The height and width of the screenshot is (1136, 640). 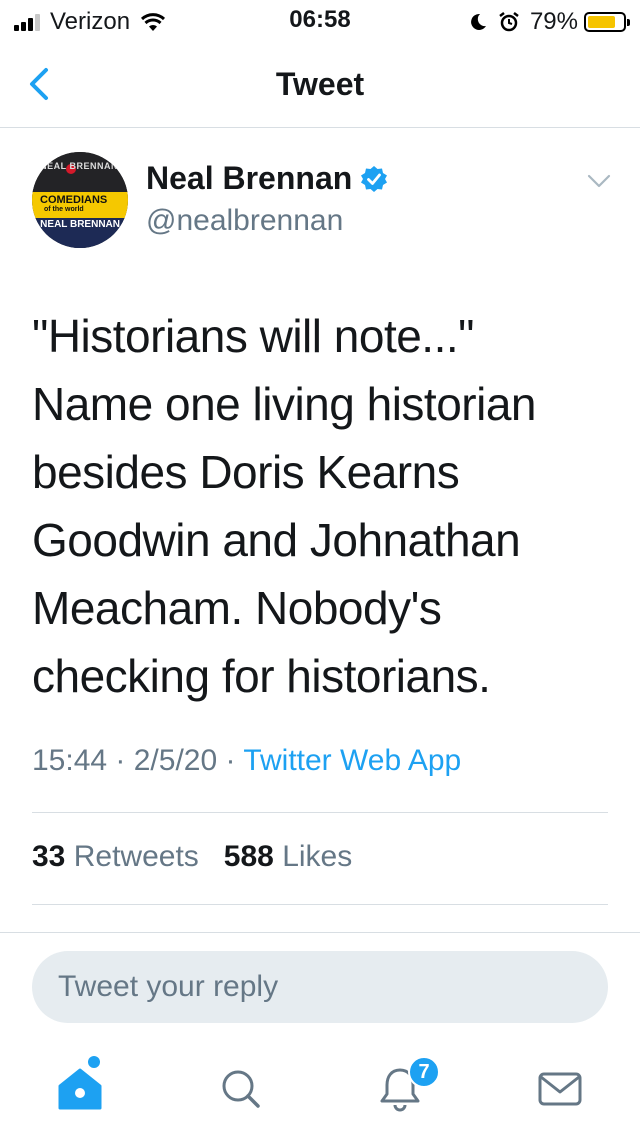 I want to click on status-bar: Verizon 06:58 79%, so click(x=320, y=20).